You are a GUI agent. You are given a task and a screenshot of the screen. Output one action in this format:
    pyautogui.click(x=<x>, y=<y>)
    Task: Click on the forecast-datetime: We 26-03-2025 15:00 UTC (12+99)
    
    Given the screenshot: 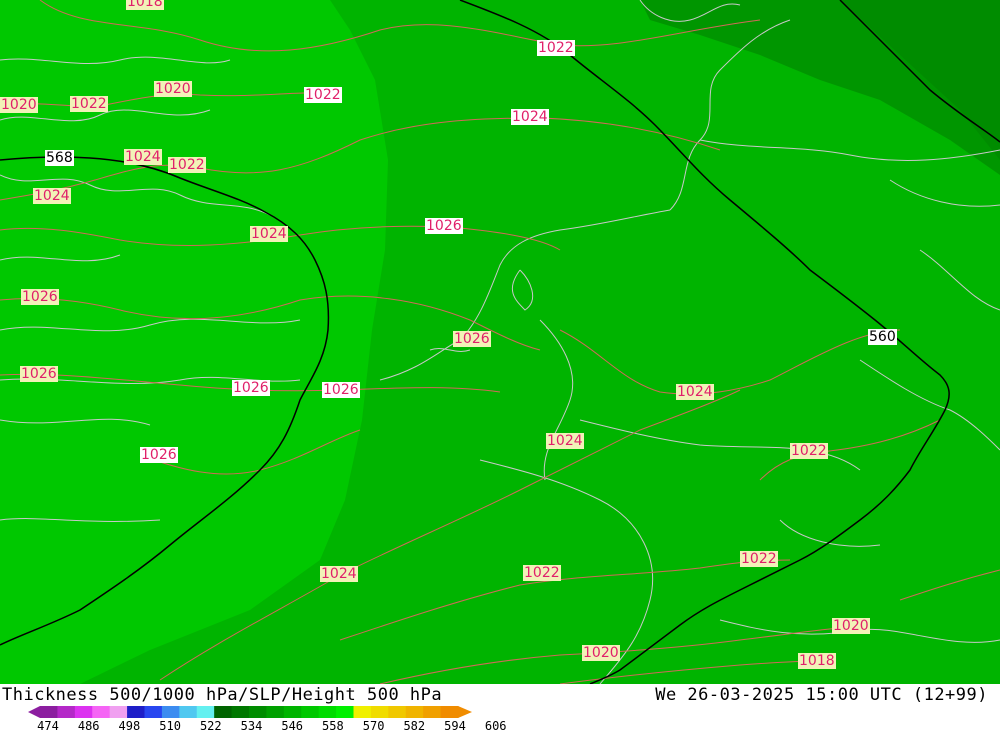 What is the action you would take?
    pyautogui.click(x=821, y=695)
    